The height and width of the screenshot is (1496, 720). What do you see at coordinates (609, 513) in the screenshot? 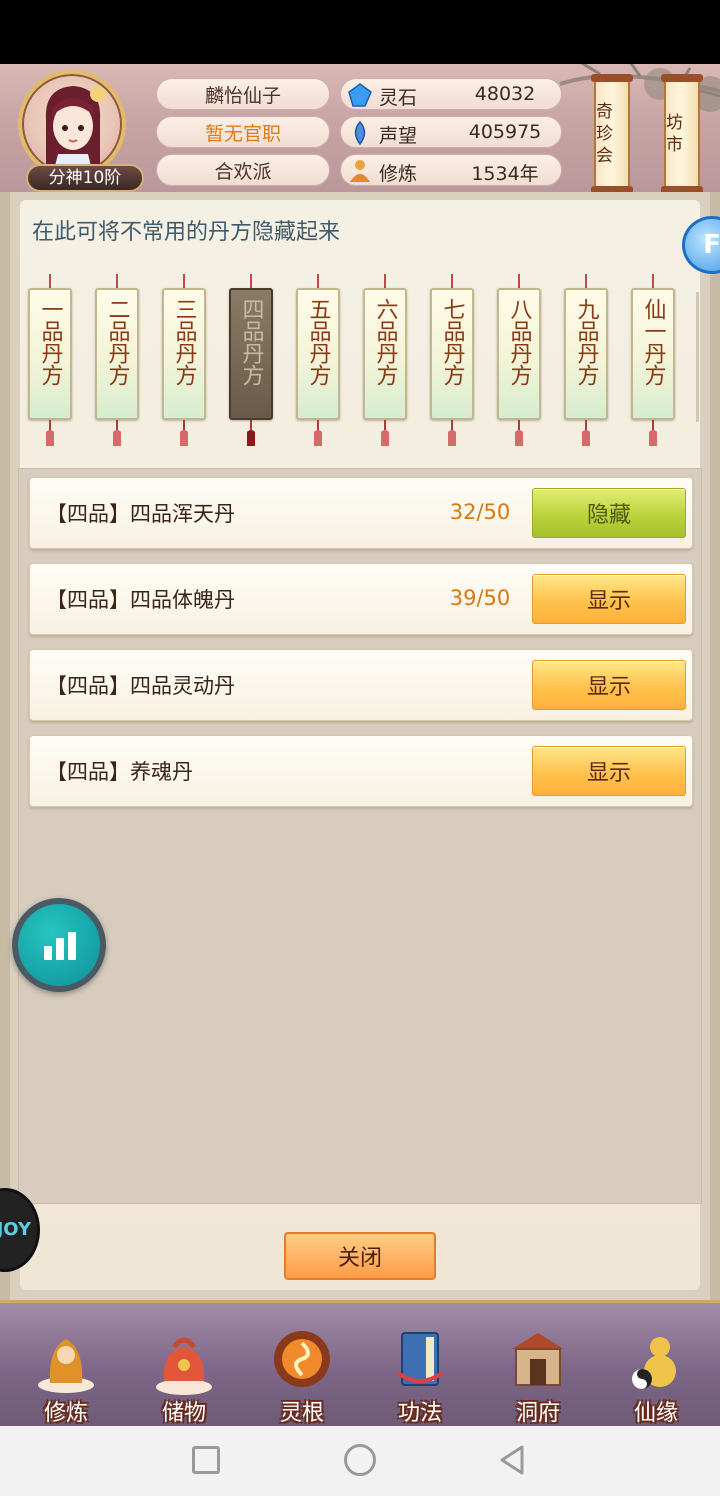
I see `hide-button: 隐藏` at bounding box center [609, 513].